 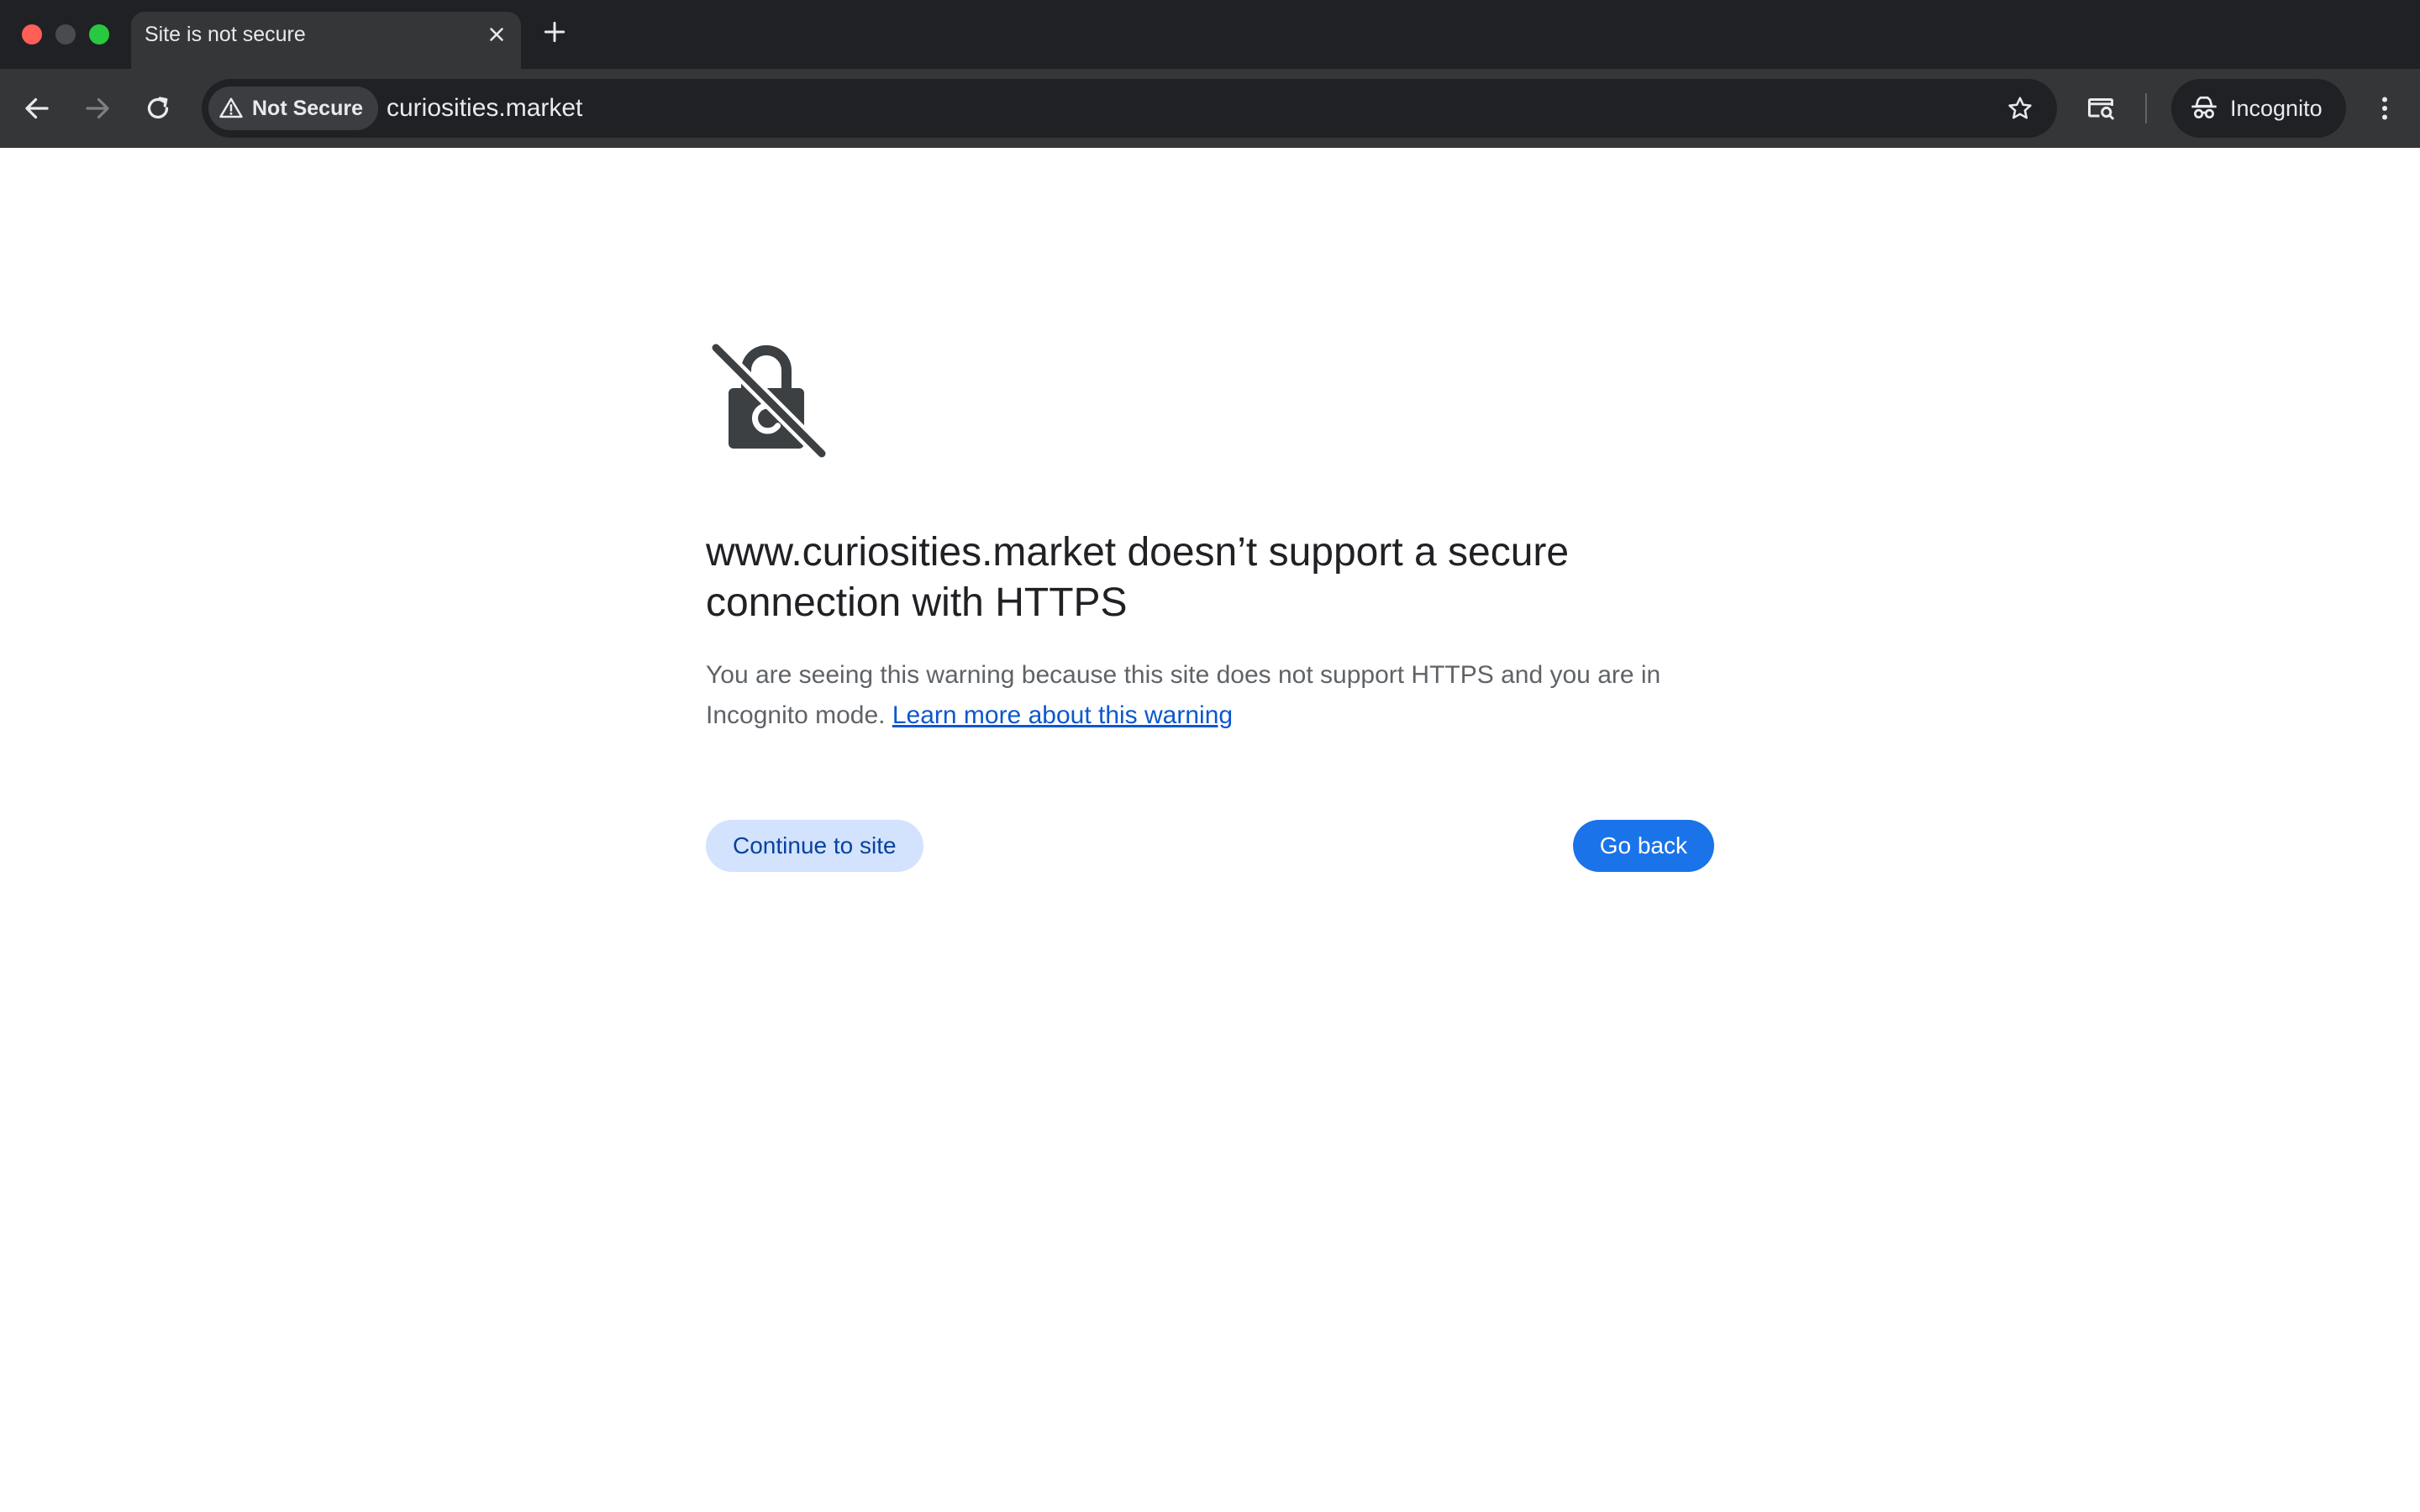 I want to click on arrow-left-icon, so click(x=37, y=108).